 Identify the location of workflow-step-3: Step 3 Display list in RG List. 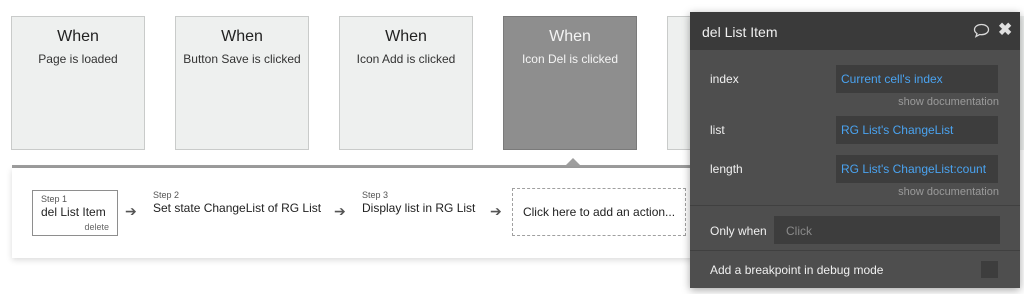
(418, 202).